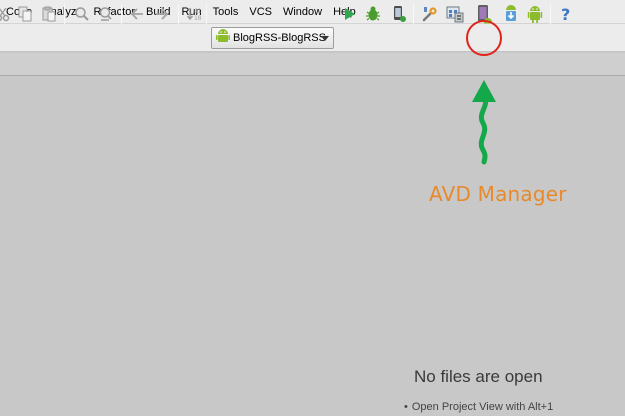 Image resolution: width=625 pixels, height=416 pixels. I want to click on highlight-circle, so click(484, 38).